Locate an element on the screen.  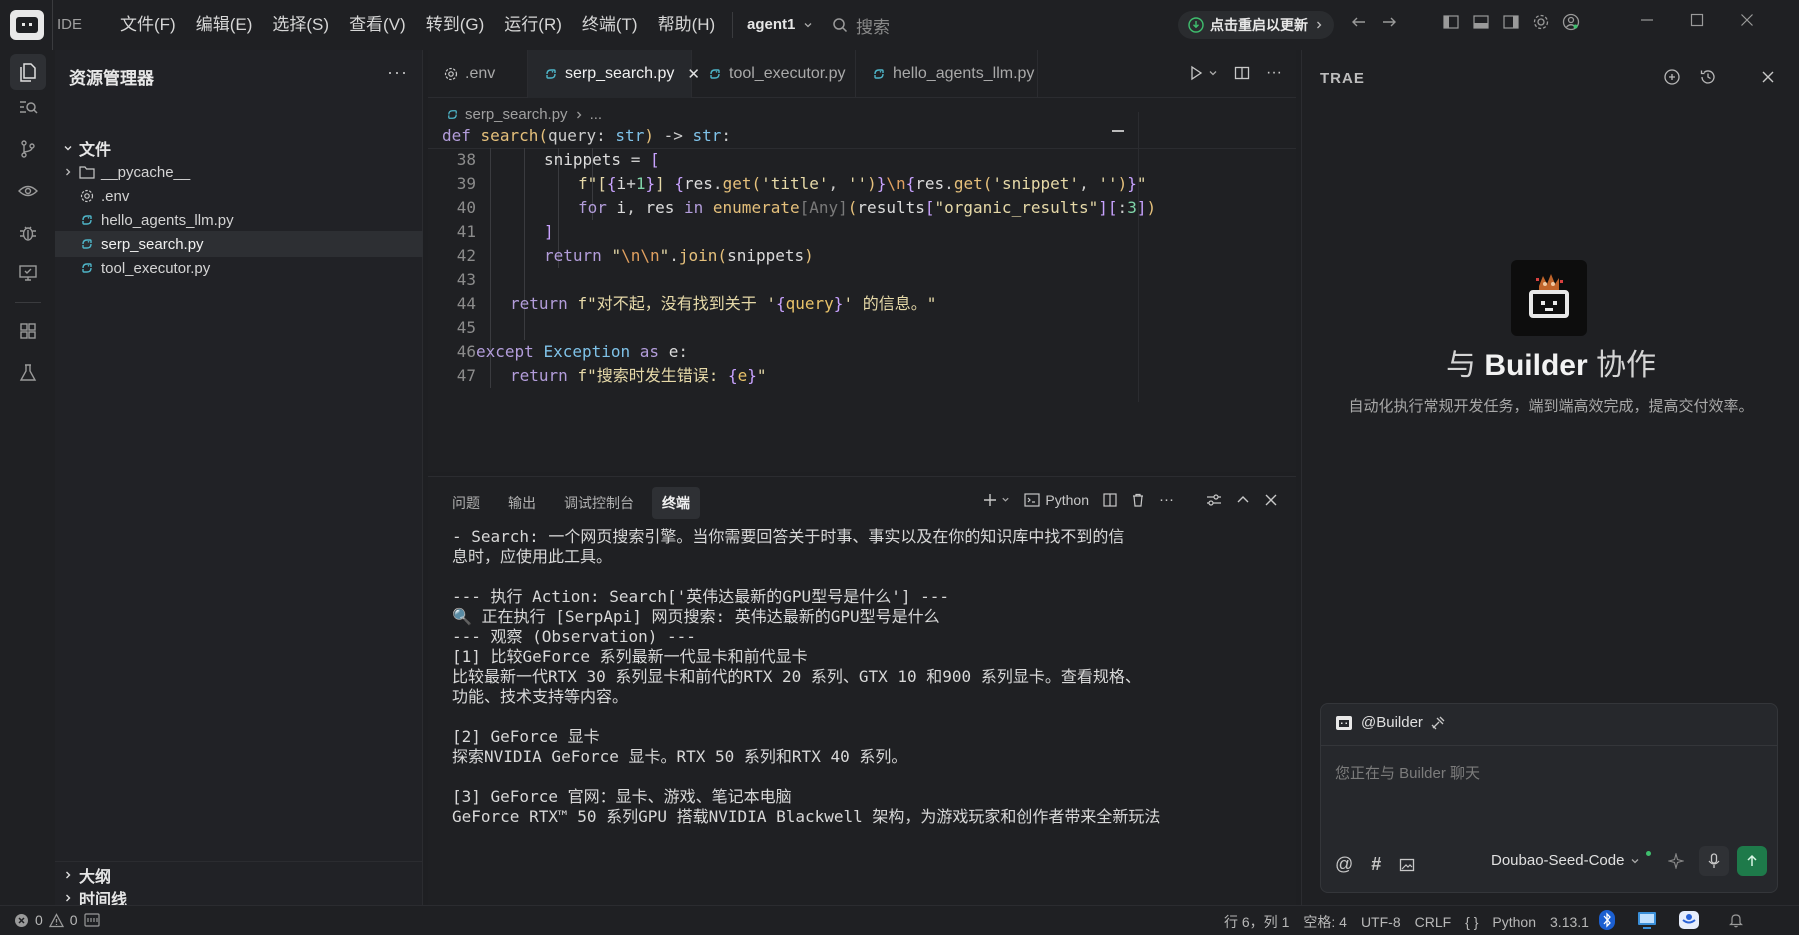
tab-serp-search: serp_search.py ✕ is located at coordinates (614, 74).